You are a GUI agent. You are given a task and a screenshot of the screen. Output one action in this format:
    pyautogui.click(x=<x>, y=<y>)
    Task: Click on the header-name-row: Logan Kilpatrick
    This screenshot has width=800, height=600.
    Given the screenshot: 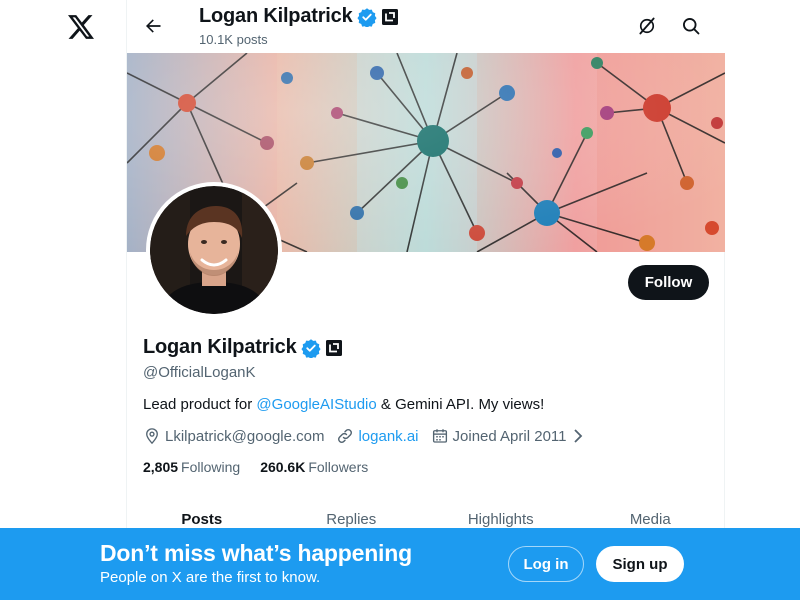 What is the action you would take?
    pyautogui.click(x=299, y=16)
    